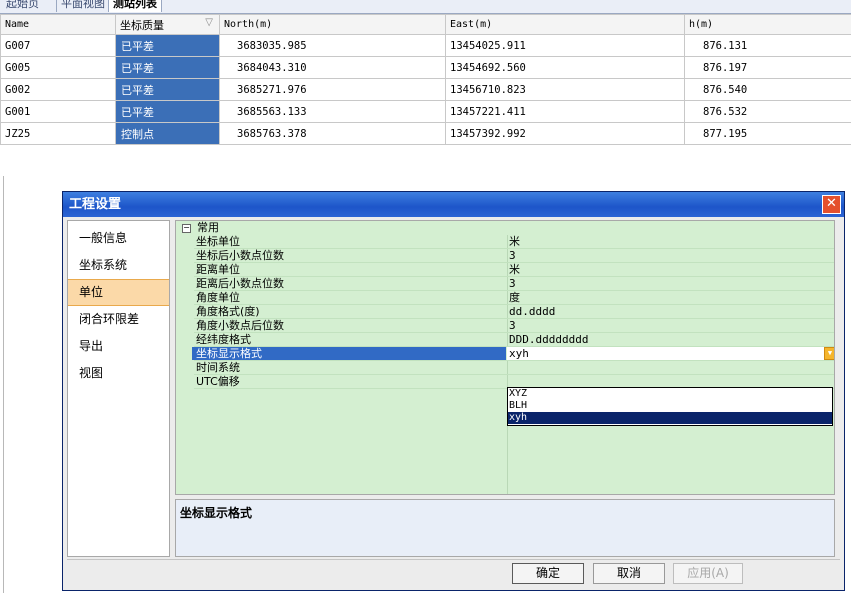 This screenshot has width=851, height=593. Describe the element at coordinates (223, 339) in the screenshot. I see `property-key: 经纬度格式` at that location.